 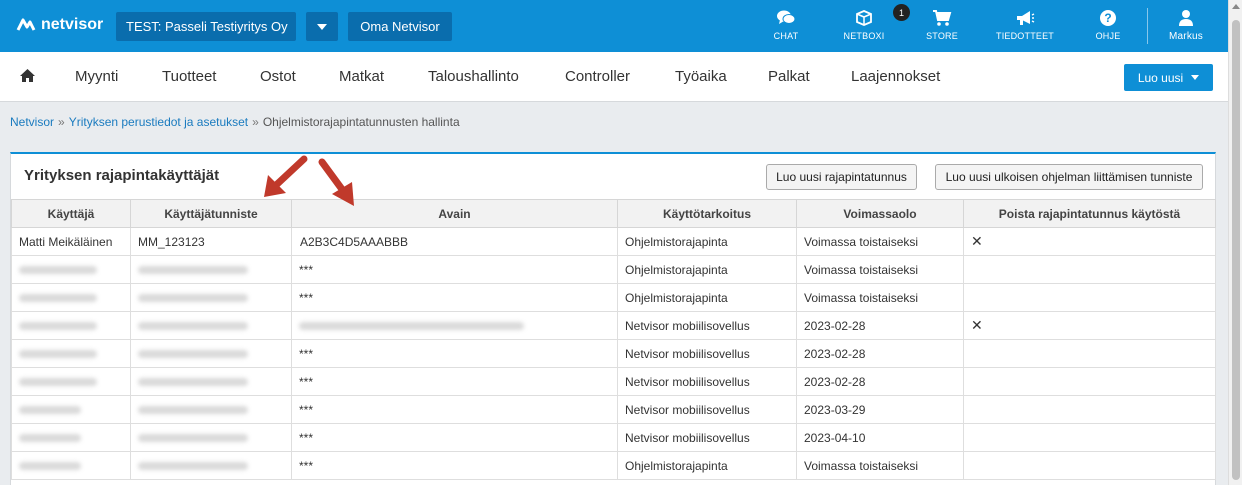 I want to click on nav-controller: Controller, so click(x=597, y=76).